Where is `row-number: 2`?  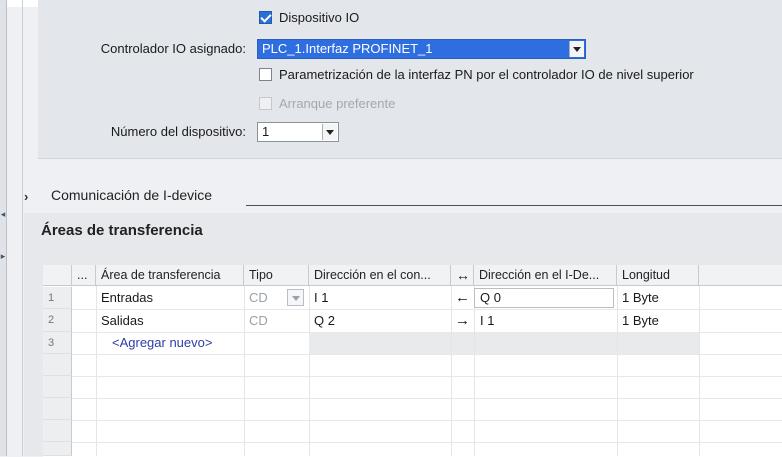 row-number: 2 is located at coordinates (57, 320).